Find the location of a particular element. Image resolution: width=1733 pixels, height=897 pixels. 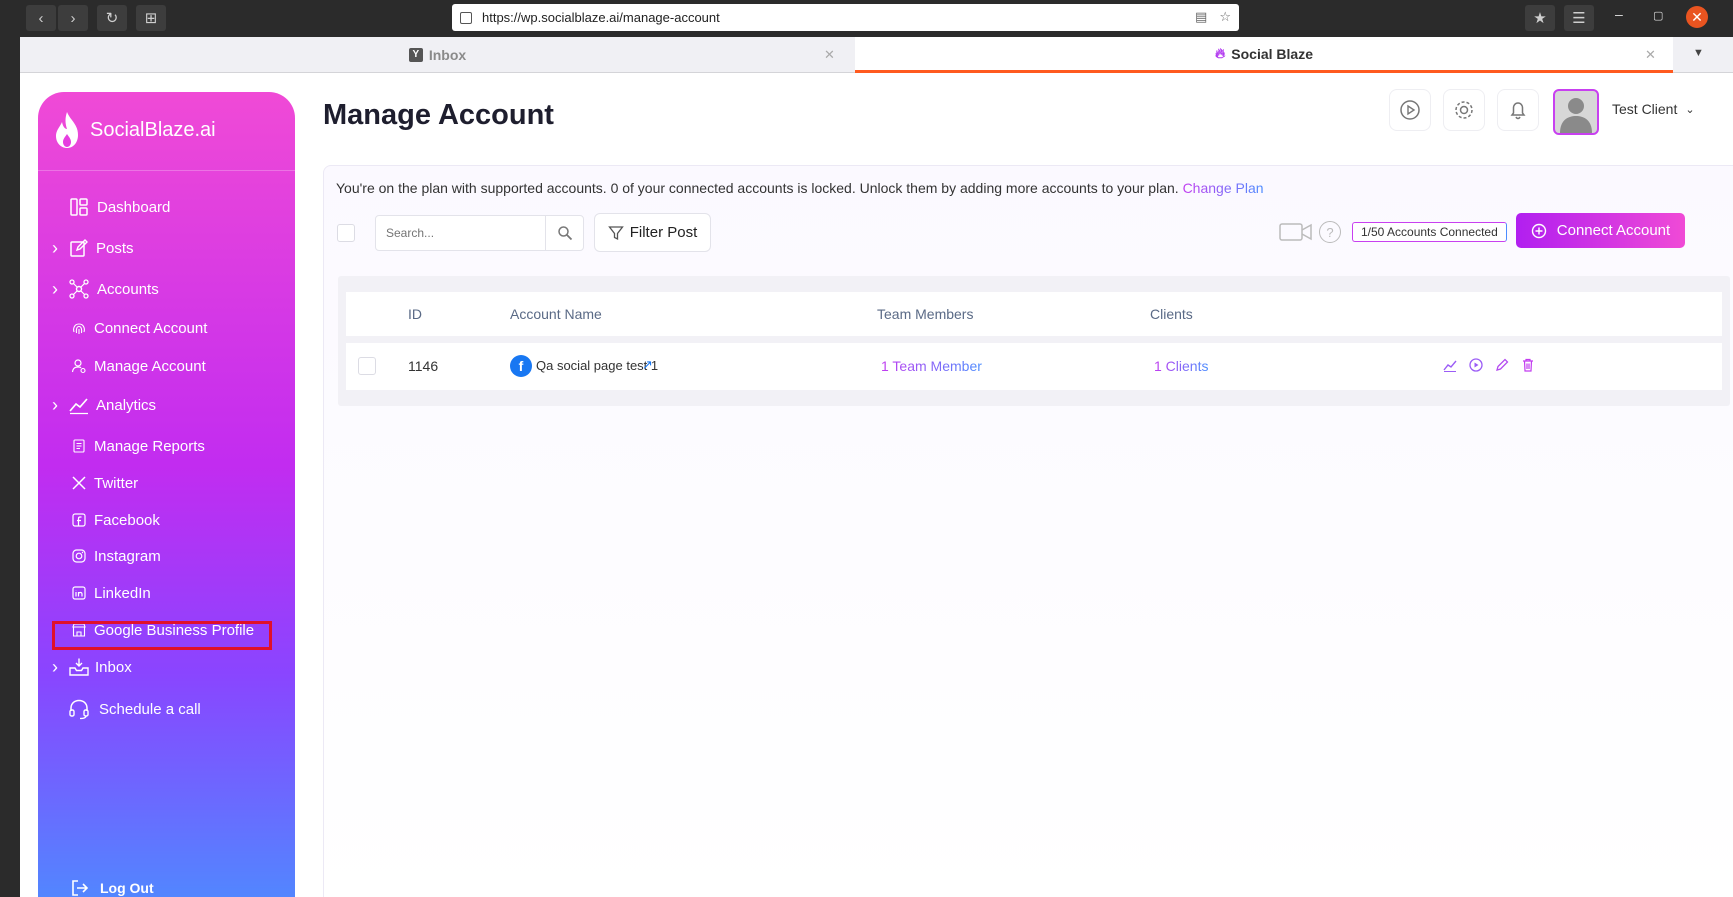

search-button is located at coordinates (564, 233).